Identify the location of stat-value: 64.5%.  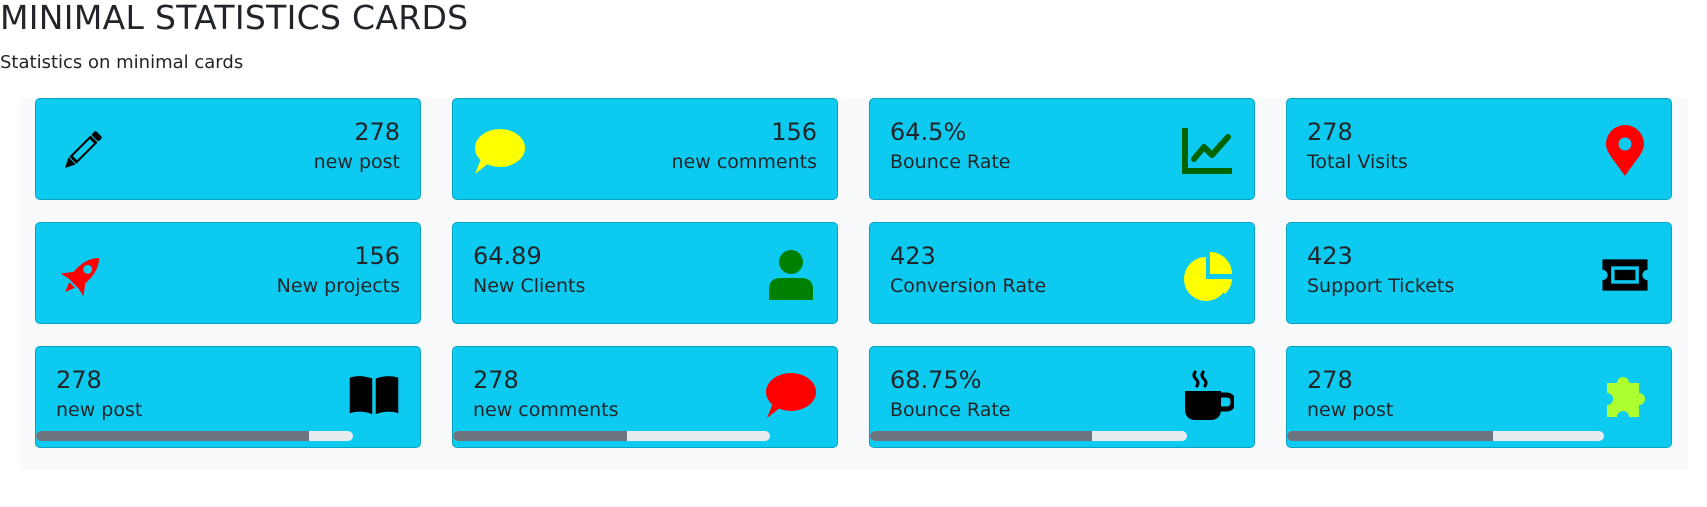
(928, 132).